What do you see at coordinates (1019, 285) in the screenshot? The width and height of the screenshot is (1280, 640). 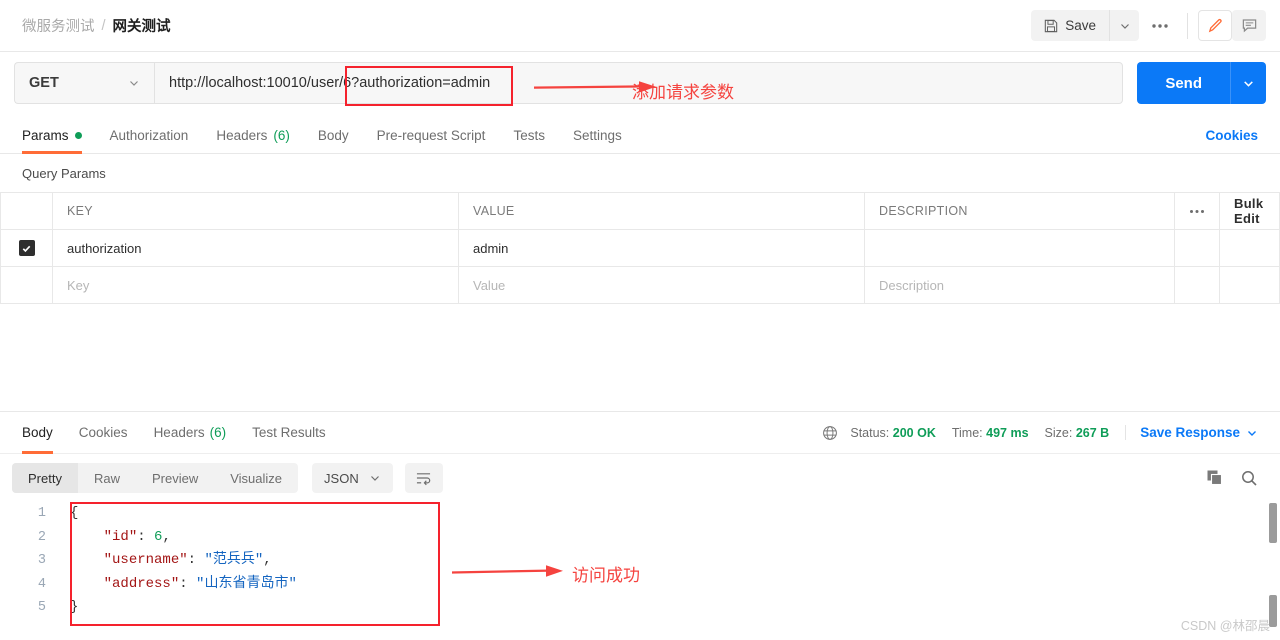 I see `row-description-placeholder: Description` at bounding box center [1019, 285].